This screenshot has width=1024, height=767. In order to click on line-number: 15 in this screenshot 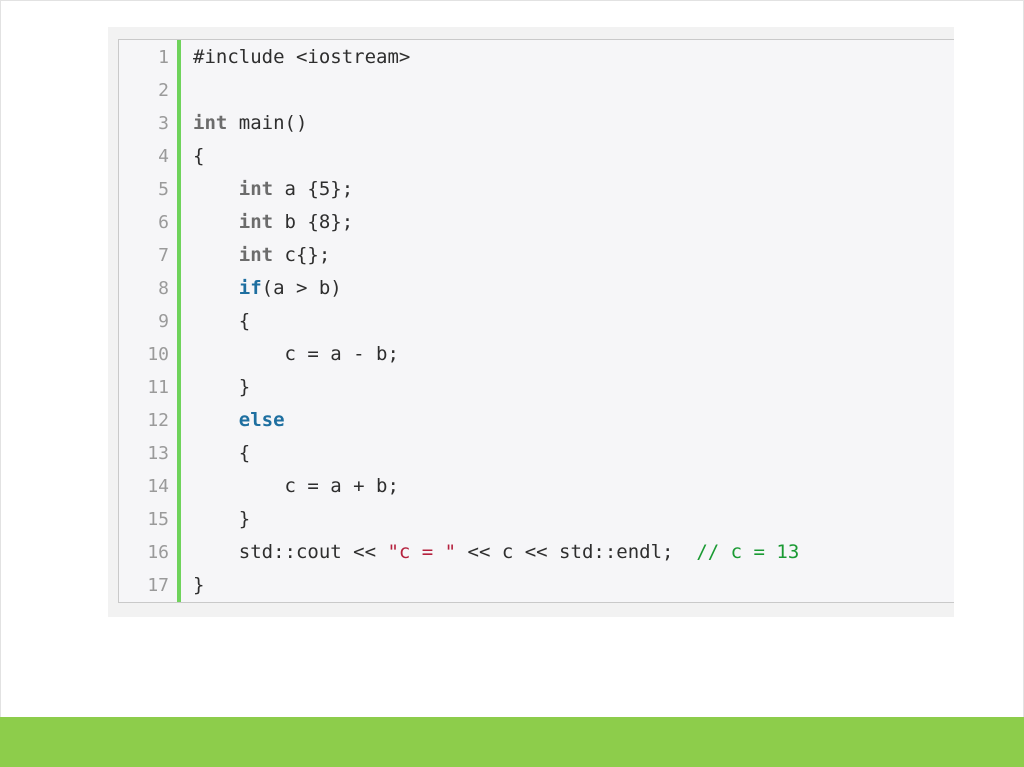, I will do `click(158, 519)`.